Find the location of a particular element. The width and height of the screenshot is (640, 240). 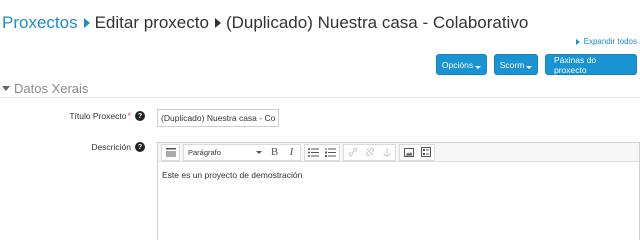

options-button-label: Opcións is located at coordinates (457, 64).